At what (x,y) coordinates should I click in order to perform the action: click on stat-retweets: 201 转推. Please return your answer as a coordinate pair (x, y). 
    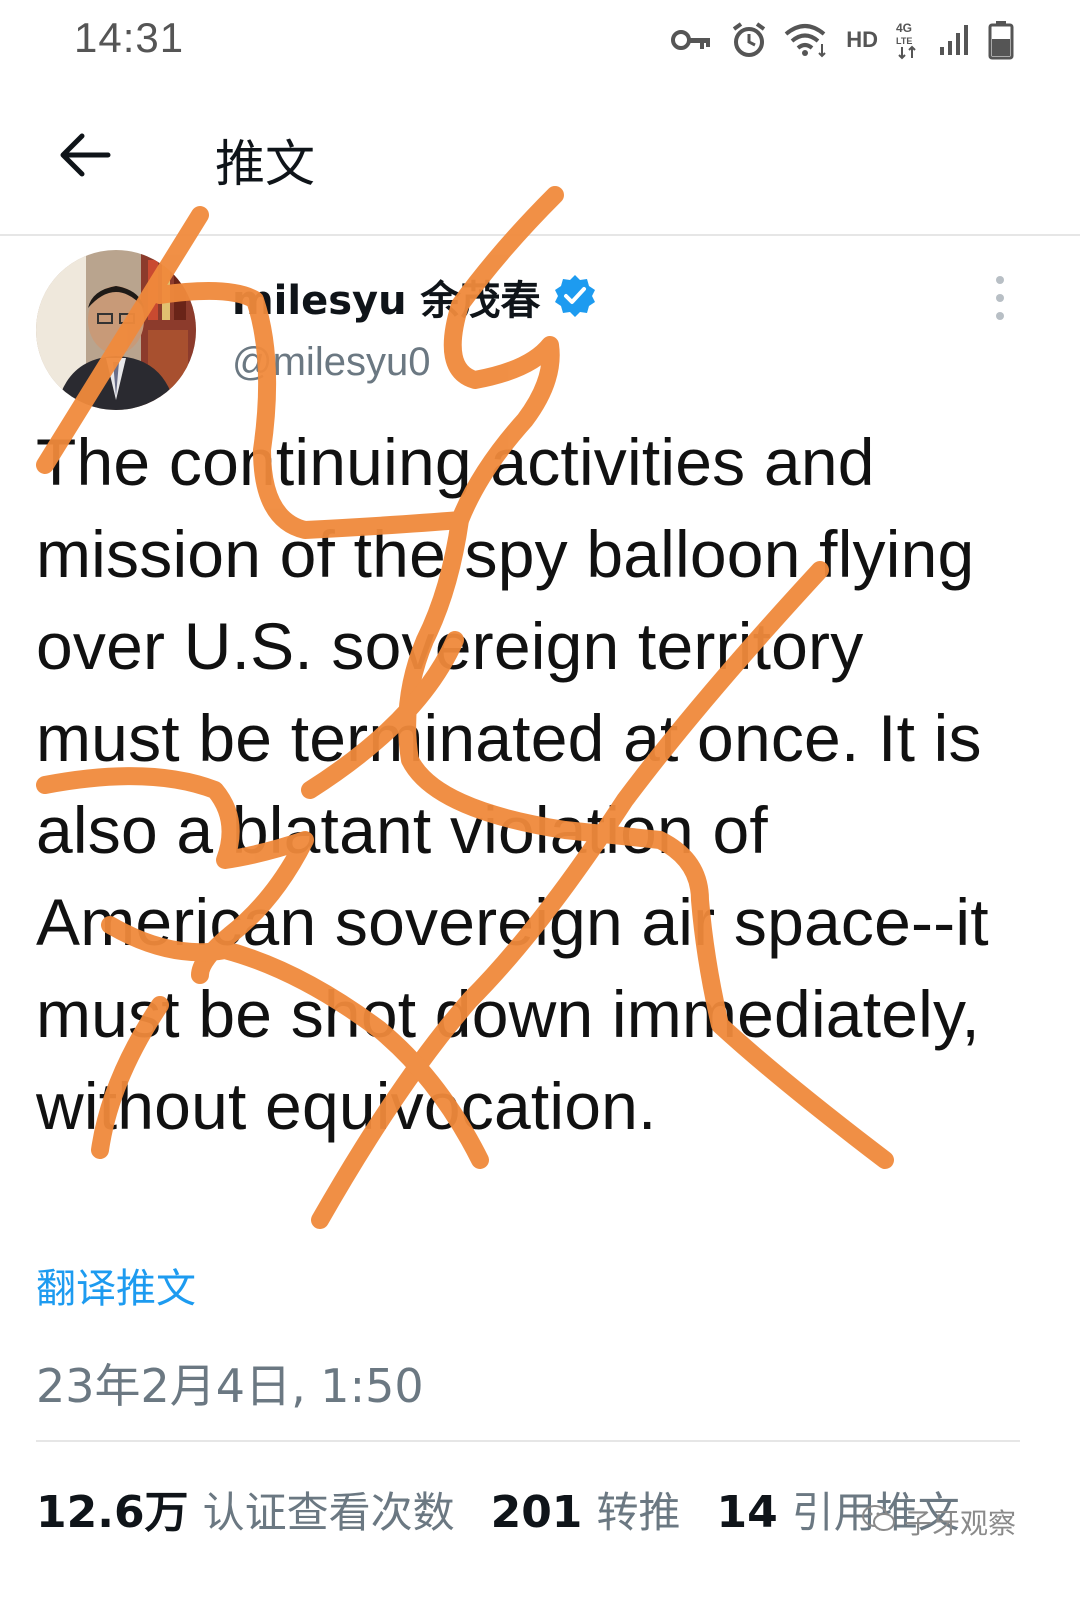
    Looking at the image, I should click on (586, 1509).